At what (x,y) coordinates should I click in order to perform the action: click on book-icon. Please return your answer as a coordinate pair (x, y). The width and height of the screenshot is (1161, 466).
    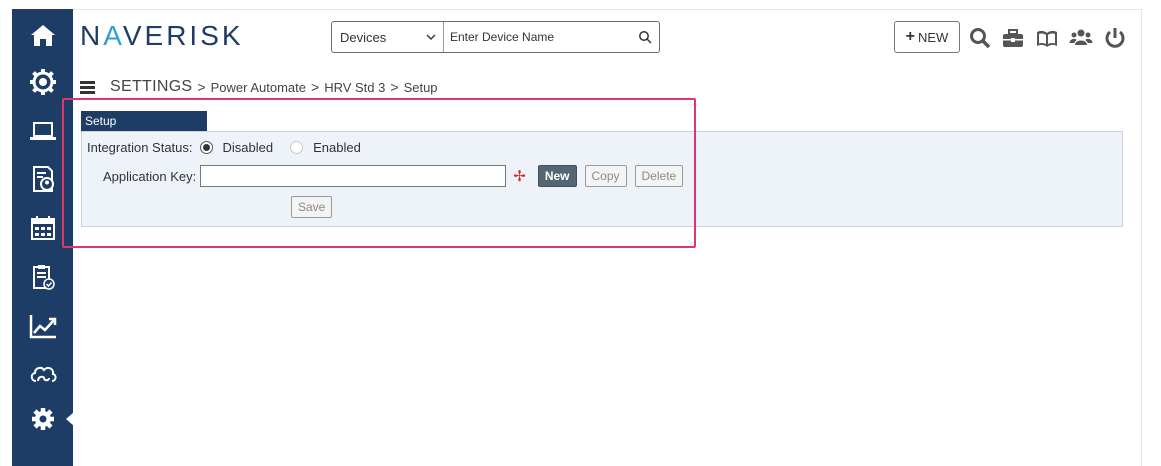
    Looking at the image, I should click on (1047, 38).